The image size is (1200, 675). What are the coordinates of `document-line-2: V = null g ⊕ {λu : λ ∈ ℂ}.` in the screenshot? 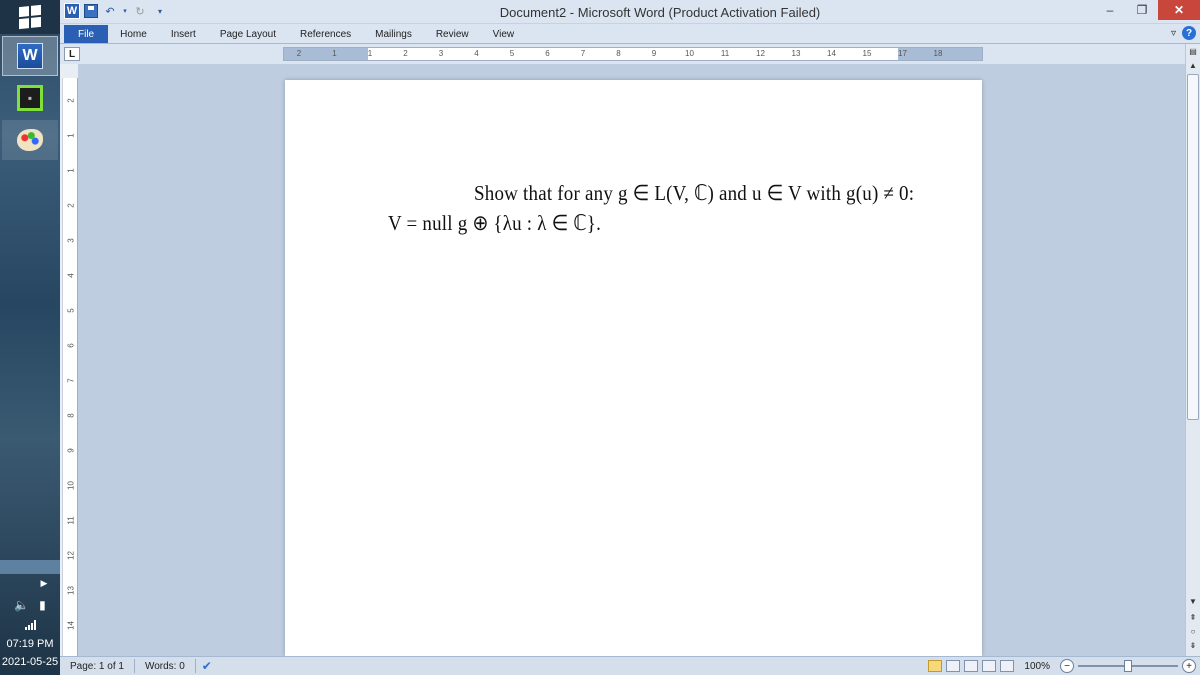 It's located at (495, 224).